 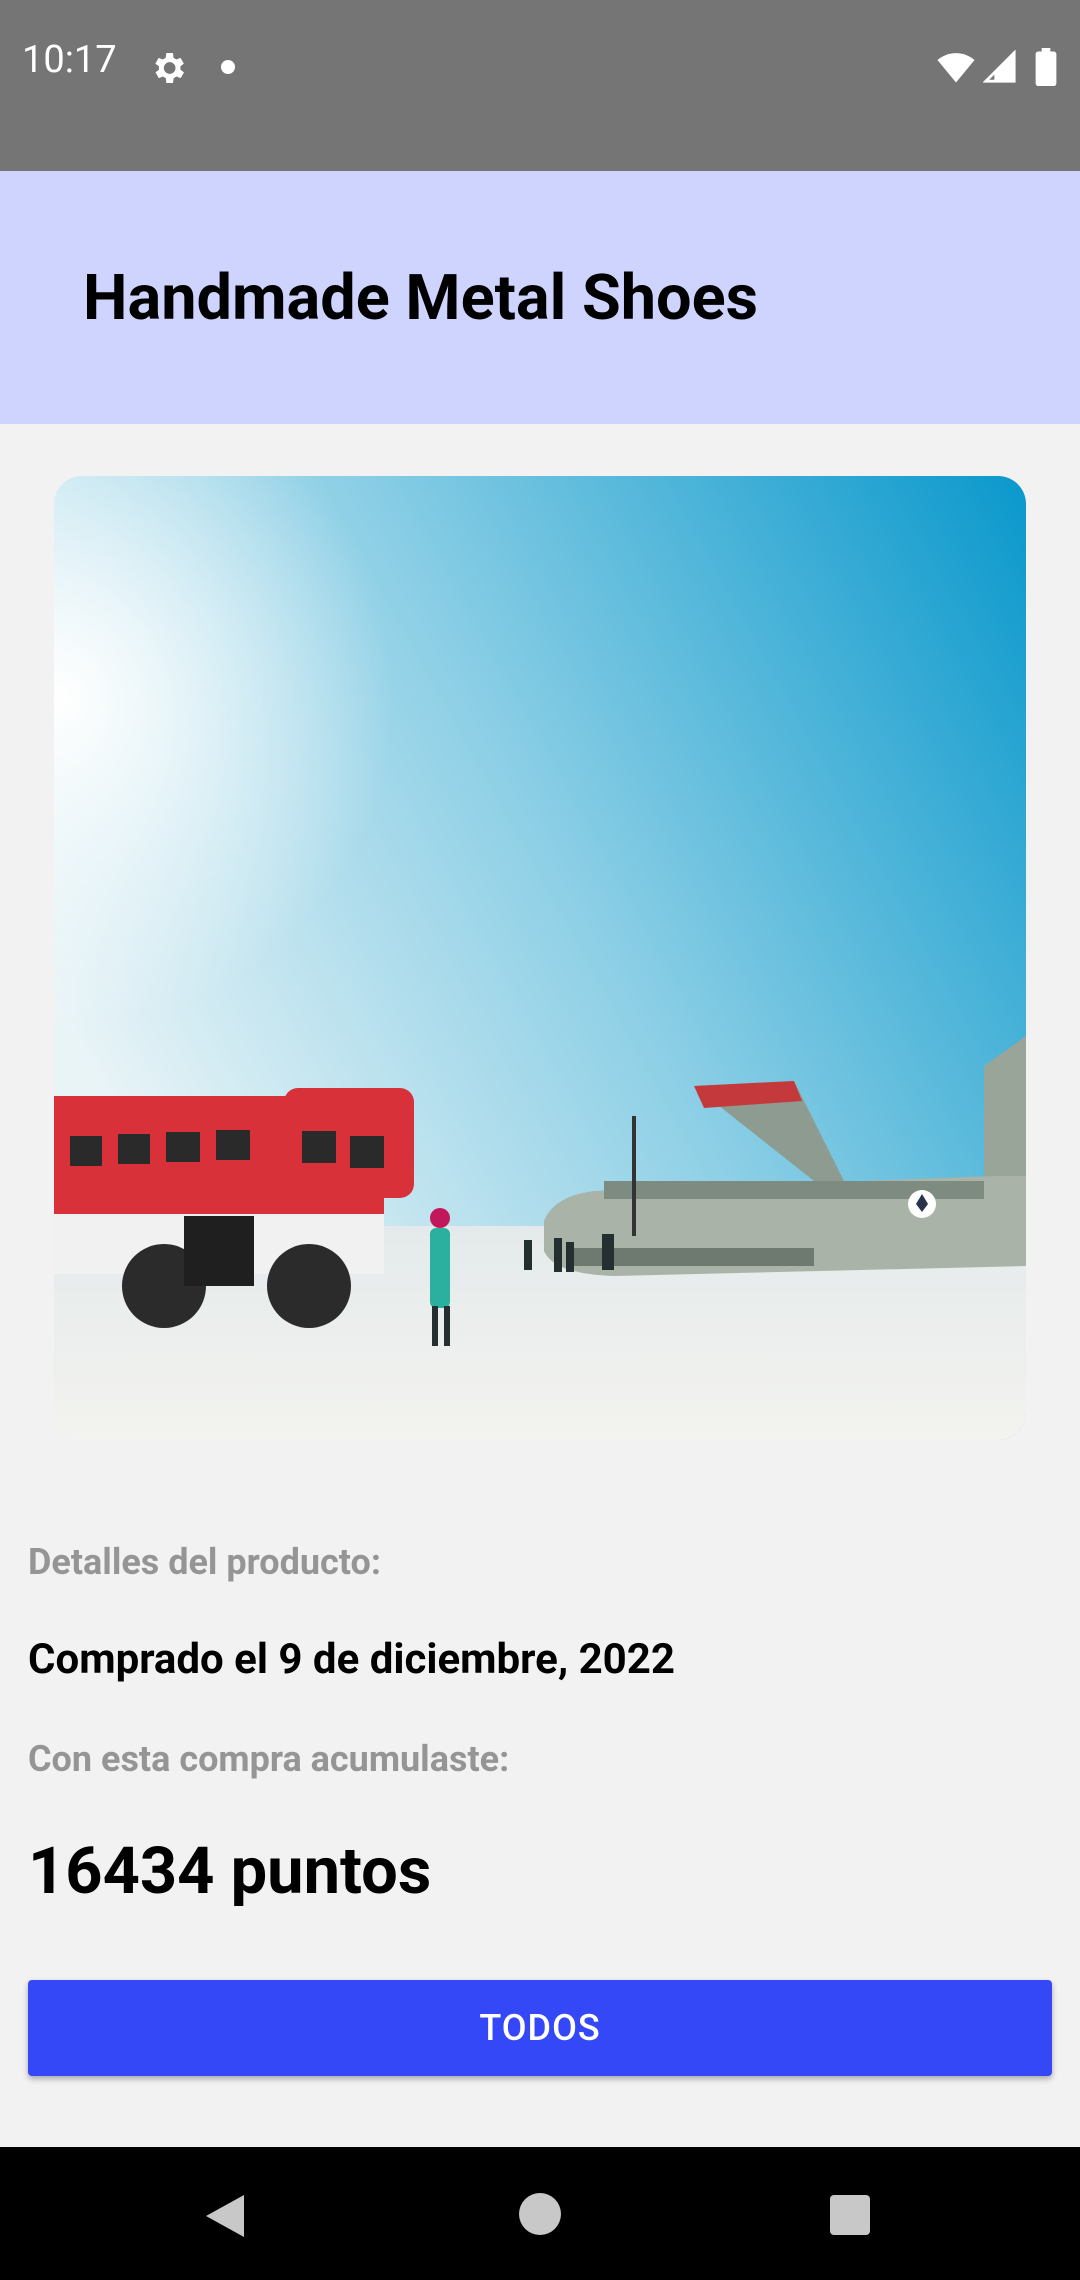 I want to click on home-icon, so click(x=540, y=2214).